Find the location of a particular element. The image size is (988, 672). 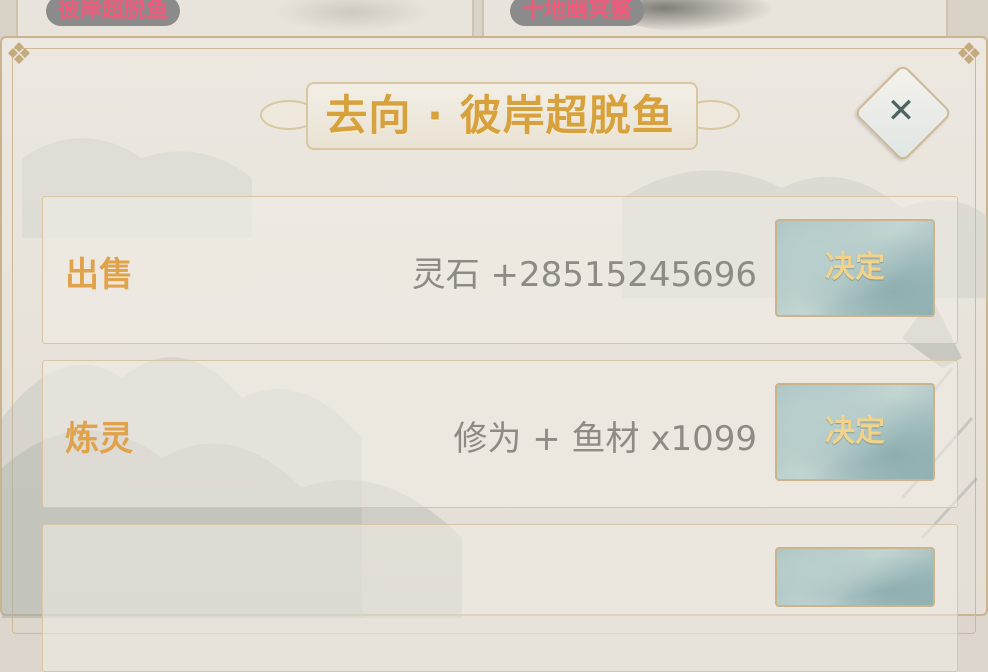

dialog-title-banner: 去向 · 彼岸超脱鱼 is located at coordinates (500, 116).